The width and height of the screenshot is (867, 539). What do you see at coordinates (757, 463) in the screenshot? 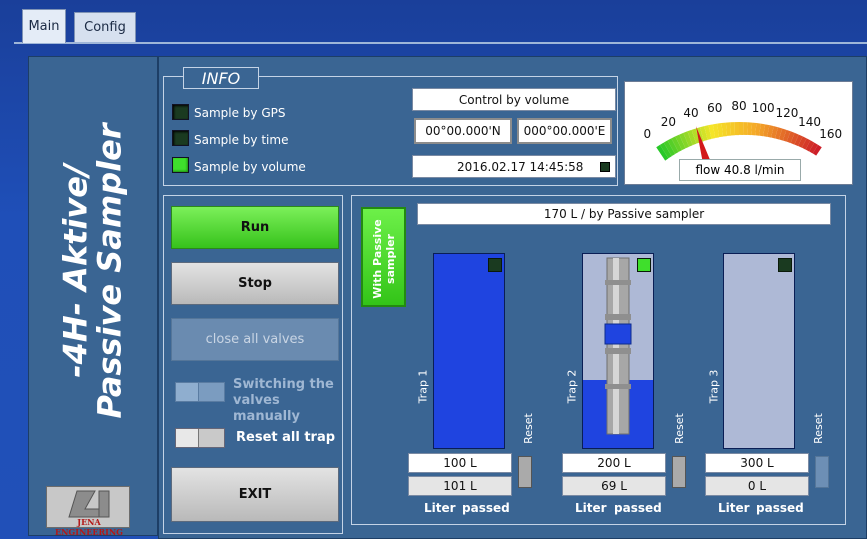
I see `trap-3-target: 300 L` at bounding box center [757, 463].